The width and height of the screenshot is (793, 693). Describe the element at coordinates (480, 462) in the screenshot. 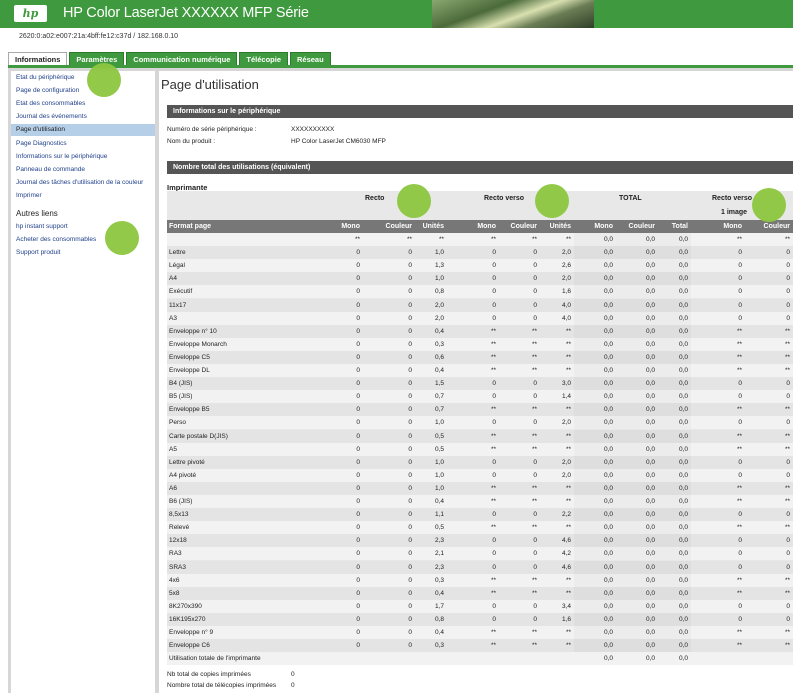

I see `table-row: Lettre pivoté 0 0 1,0 0 0 2,0 0,0 0,0 0,0 0 0` at that location.